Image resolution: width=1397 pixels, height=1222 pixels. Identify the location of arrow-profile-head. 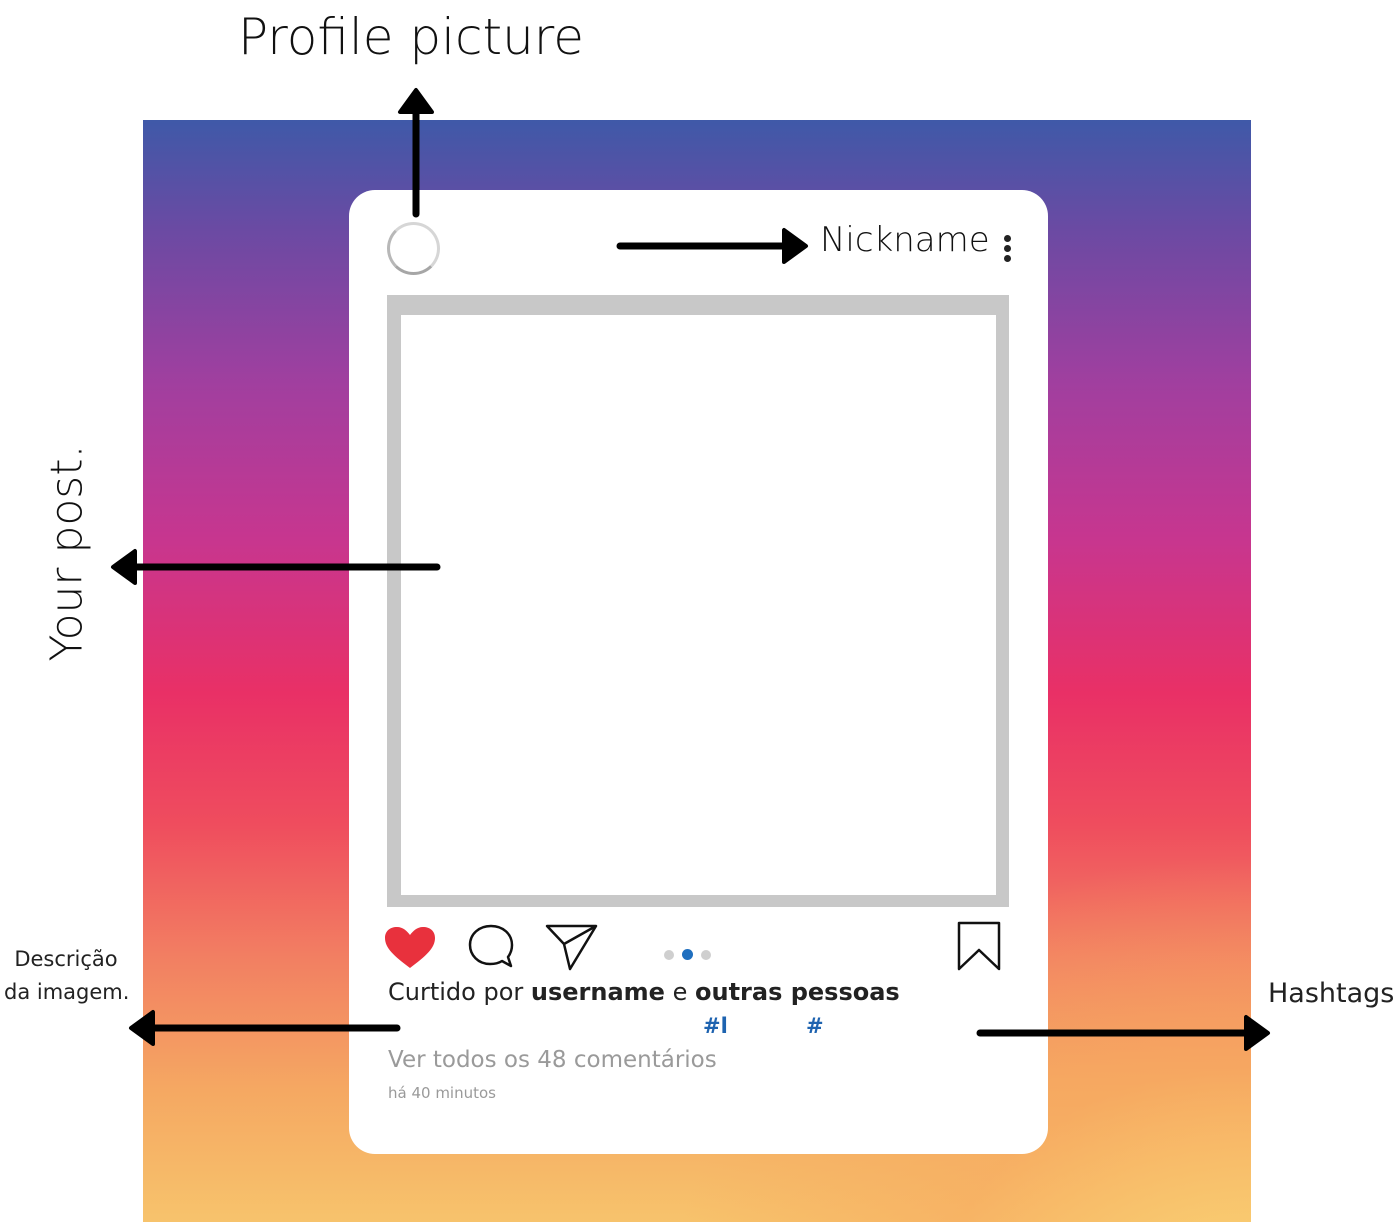
(416, 101).